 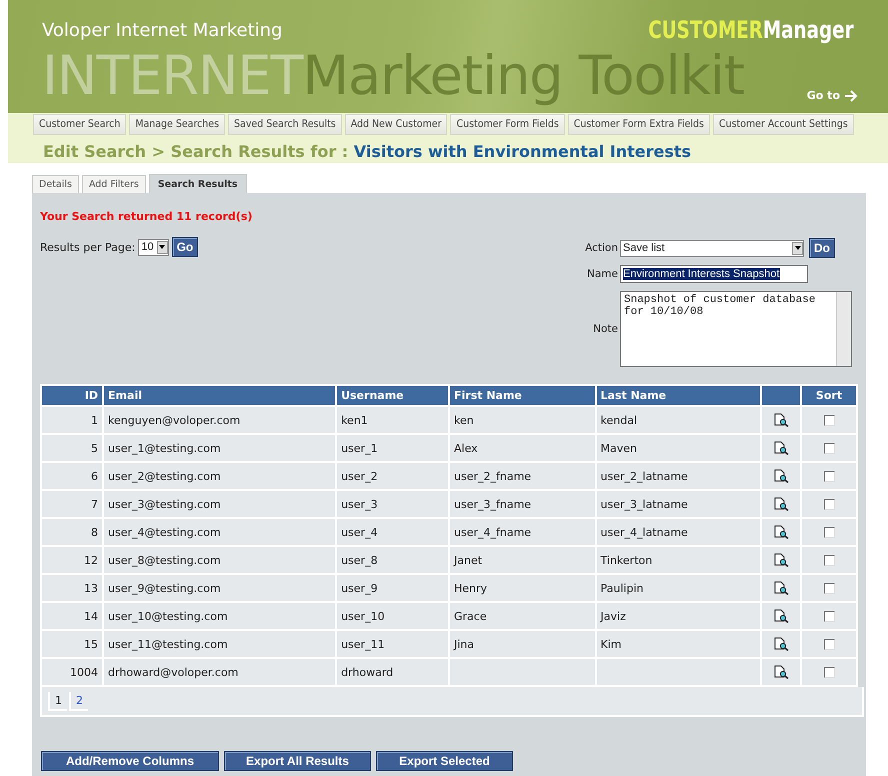 I want to click on name-field: Environment Interests Snapshot, so click(x=714, y=274).